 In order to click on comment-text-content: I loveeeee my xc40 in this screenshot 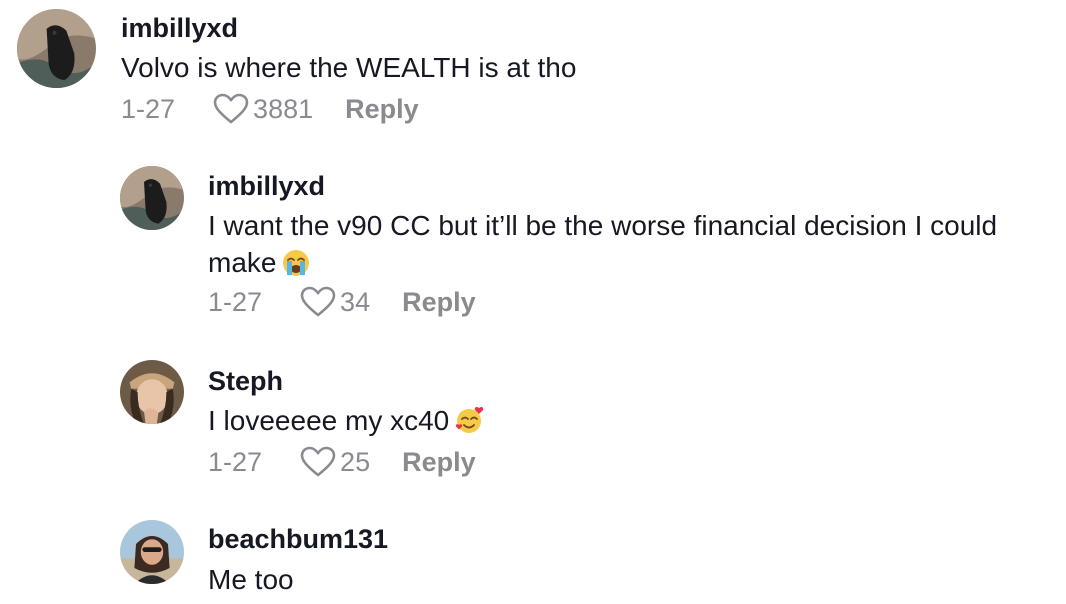, I will do `click(329, 420)`.